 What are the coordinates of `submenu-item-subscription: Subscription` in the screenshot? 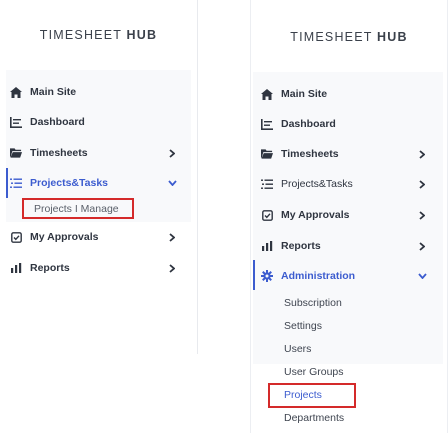 It's located at (313, 303).